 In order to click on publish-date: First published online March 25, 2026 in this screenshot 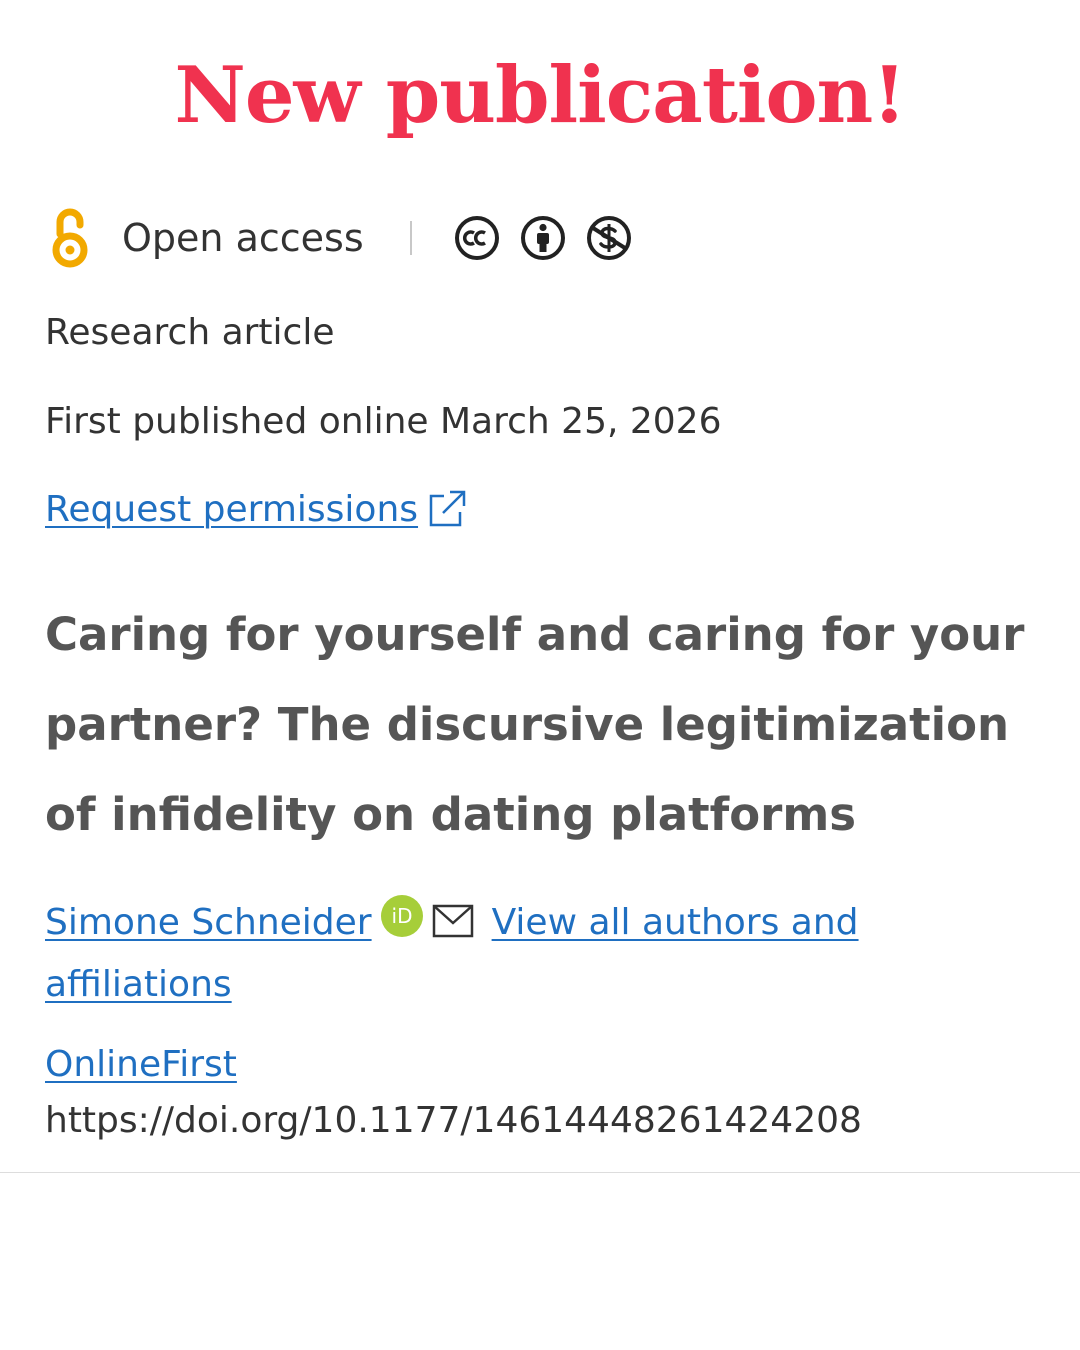, I will do `click(383, 421)`.